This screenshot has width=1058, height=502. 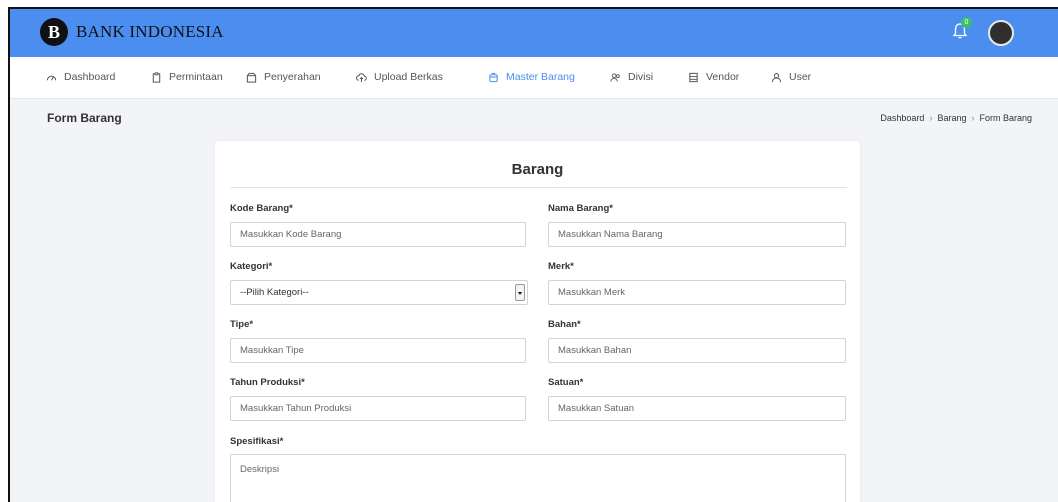 What do you see at coordinates (697, 292) in the screenshot?
I see `merk-input: Masukkan Merk` at bounding box center [697, 292].